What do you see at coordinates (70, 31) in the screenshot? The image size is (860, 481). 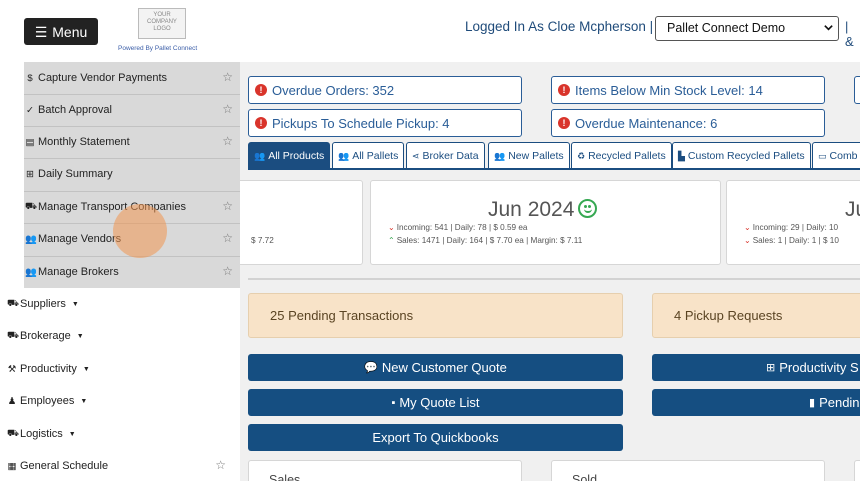 I see `menu-button-label: Menu` at bounding box center [70, 31].